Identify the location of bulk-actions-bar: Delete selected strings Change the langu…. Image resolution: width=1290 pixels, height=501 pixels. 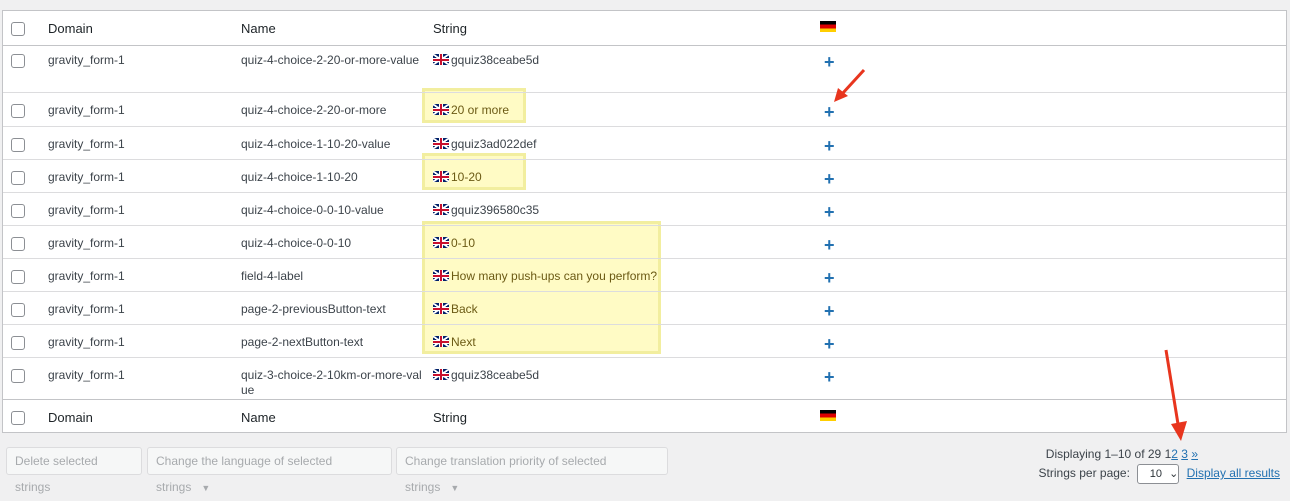
(645, 467).